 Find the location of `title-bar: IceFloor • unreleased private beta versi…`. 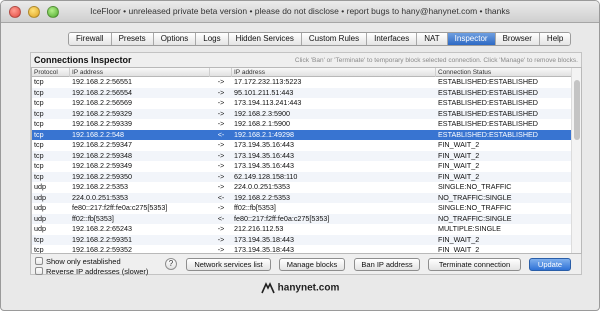

title-bar: IceFloor • unreleased private beta versi… is located at coordinates (300, 12).